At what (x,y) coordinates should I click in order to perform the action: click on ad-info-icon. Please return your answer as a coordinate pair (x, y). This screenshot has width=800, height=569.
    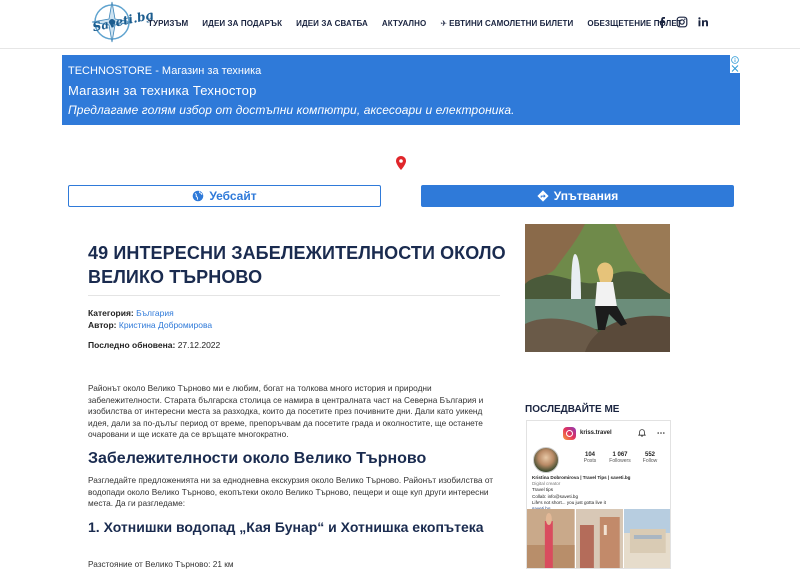
    Looking at the image, I should click on (735, 60).